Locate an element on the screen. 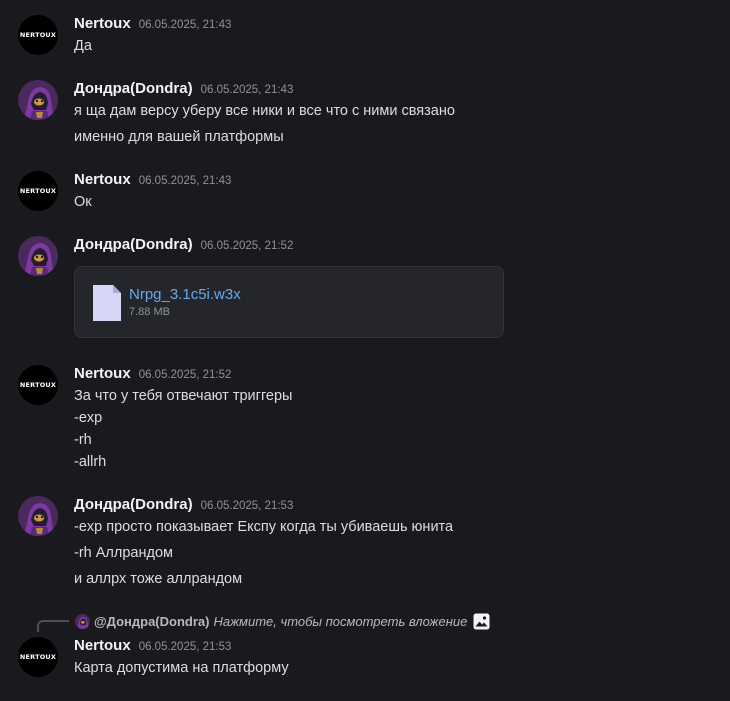  message-text: -rh is located at coordinates (83, 440).